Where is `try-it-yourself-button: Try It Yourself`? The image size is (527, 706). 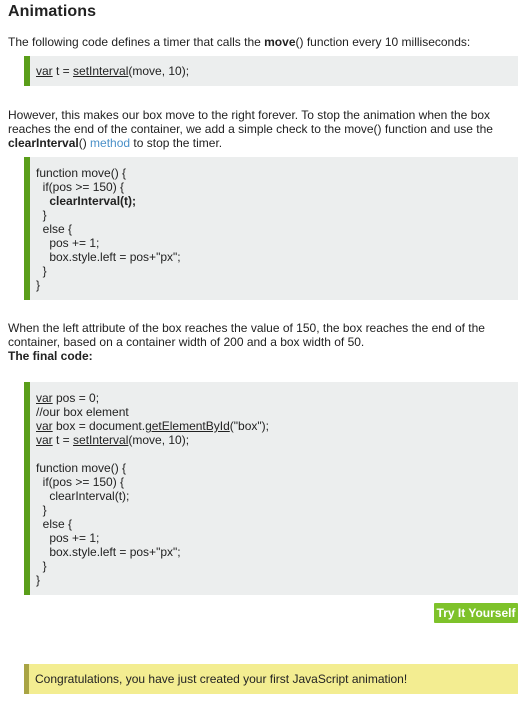 try-it-yourself-button: Try It Yourself is located at coordinates (476, 613).